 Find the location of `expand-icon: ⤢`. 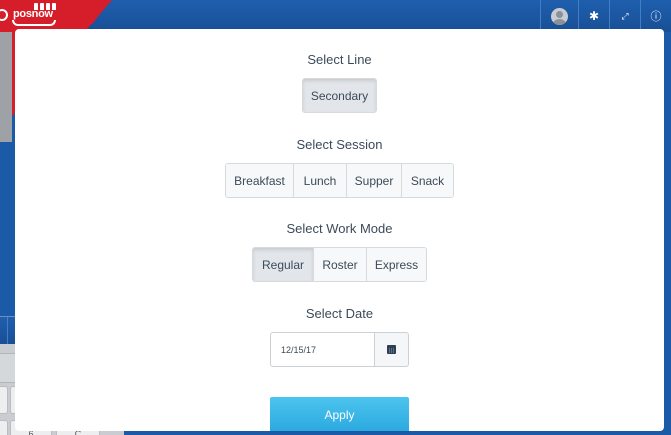

expand-icon: ⤢ is located at coordinates (625, 15).